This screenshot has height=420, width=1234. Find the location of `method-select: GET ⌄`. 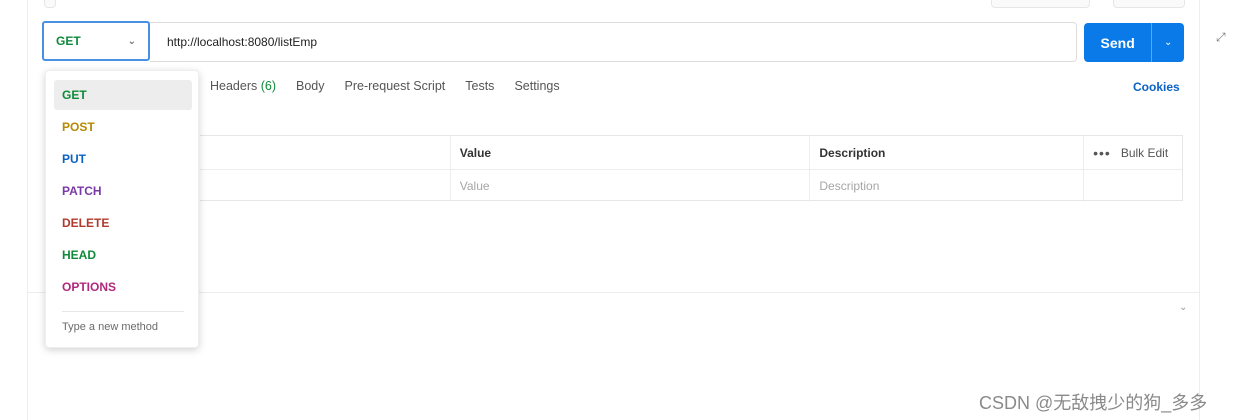

method-select: GET ⌄ is located at coordinates (96, 41).